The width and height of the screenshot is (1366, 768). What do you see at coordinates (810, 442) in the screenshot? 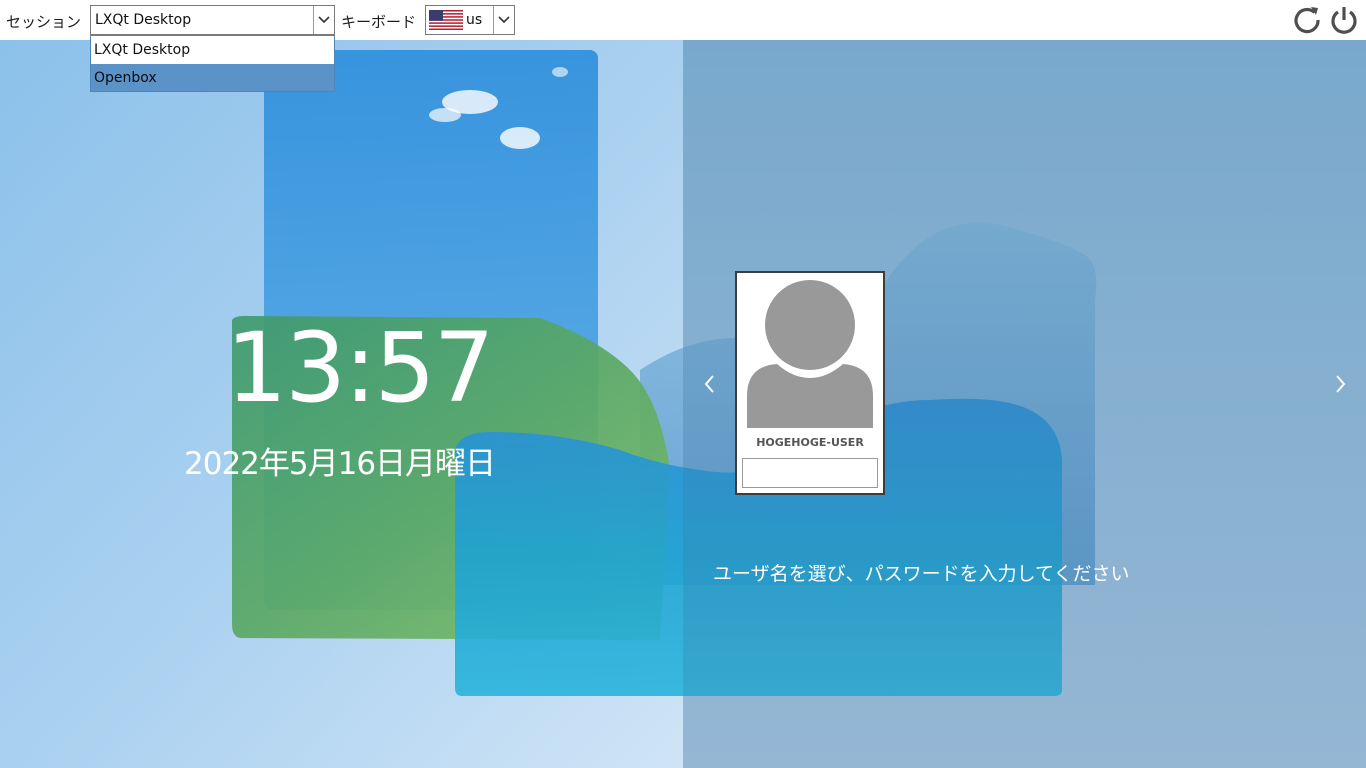
I see `user-name: HOGEHOGE-USER` at bounding box center [810, 442].